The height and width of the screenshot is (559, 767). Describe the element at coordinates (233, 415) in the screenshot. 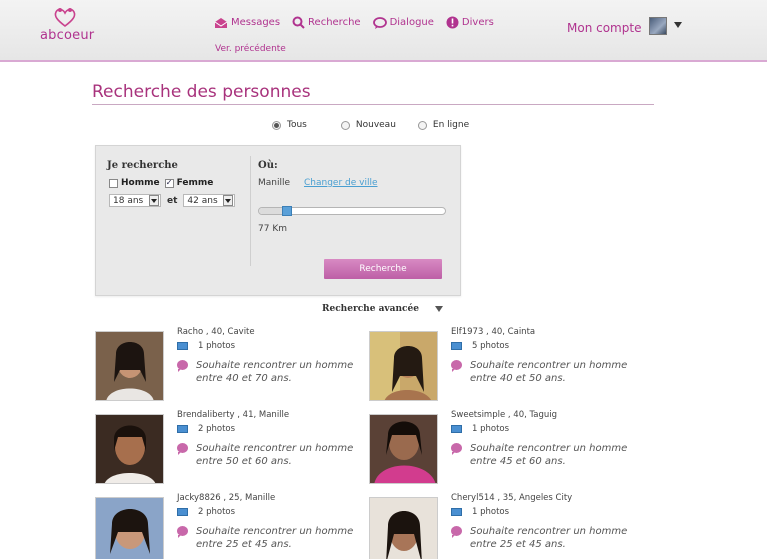

I see `profile-meta: Brendaliberty , 41, Manille` at that location.